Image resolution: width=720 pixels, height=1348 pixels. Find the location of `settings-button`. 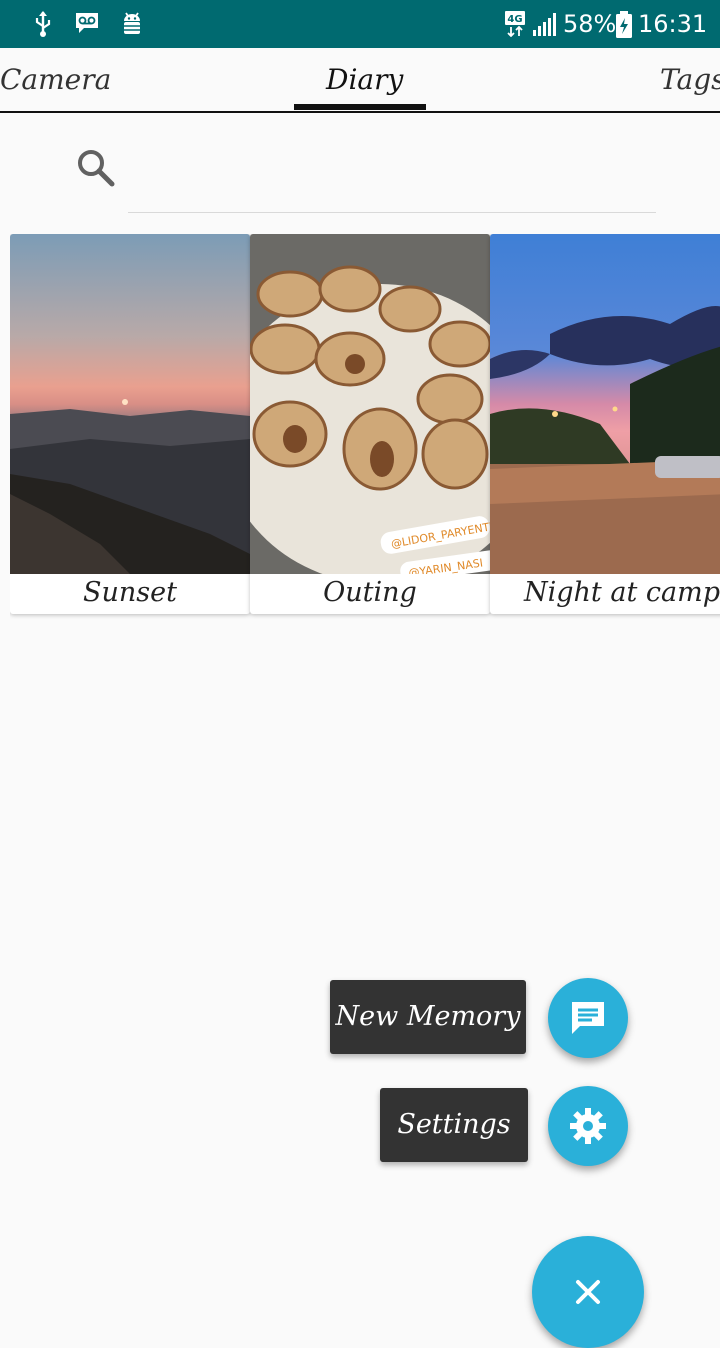

settings-button is located at coordinates (588, 1126).